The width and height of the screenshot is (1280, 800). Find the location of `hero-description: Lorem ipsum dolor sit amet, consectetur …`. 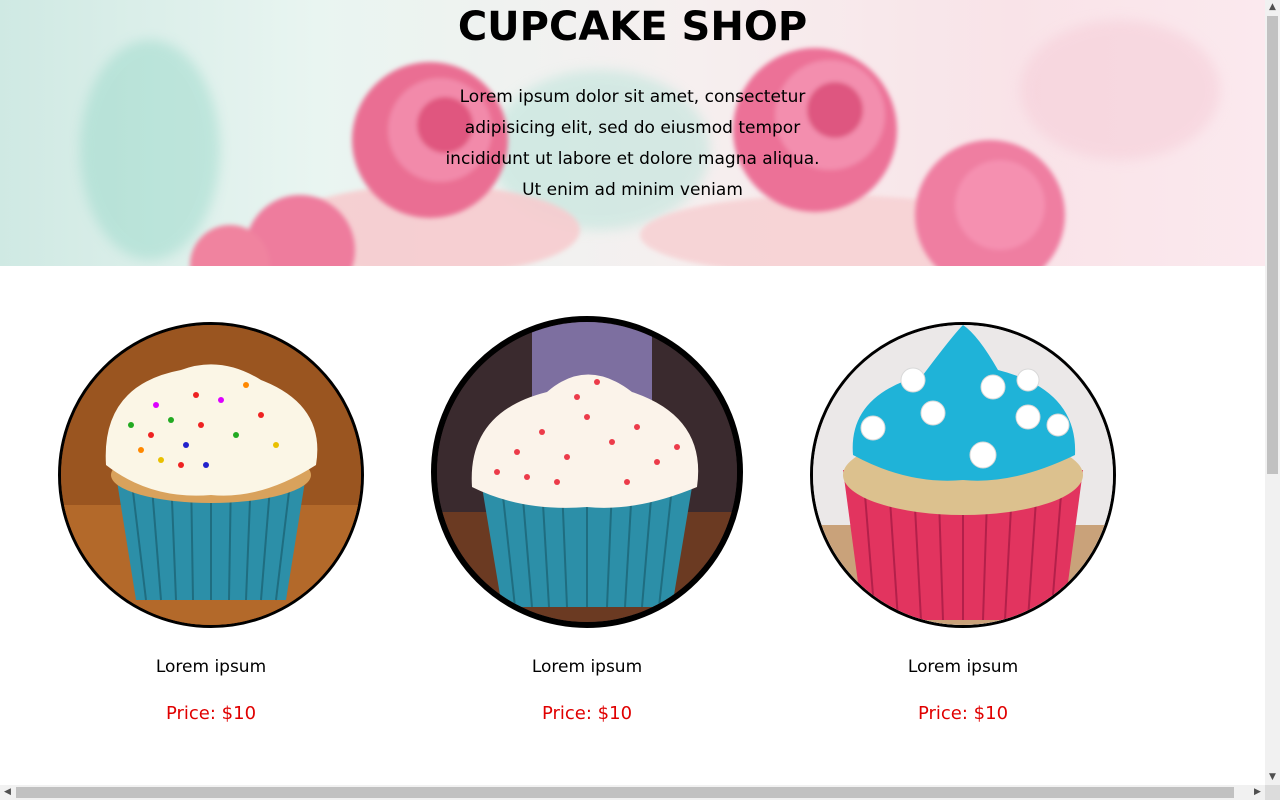

hero-description: Lorem ipsum dolor sit amet, consectetur … is located at coordinates (632, 143).